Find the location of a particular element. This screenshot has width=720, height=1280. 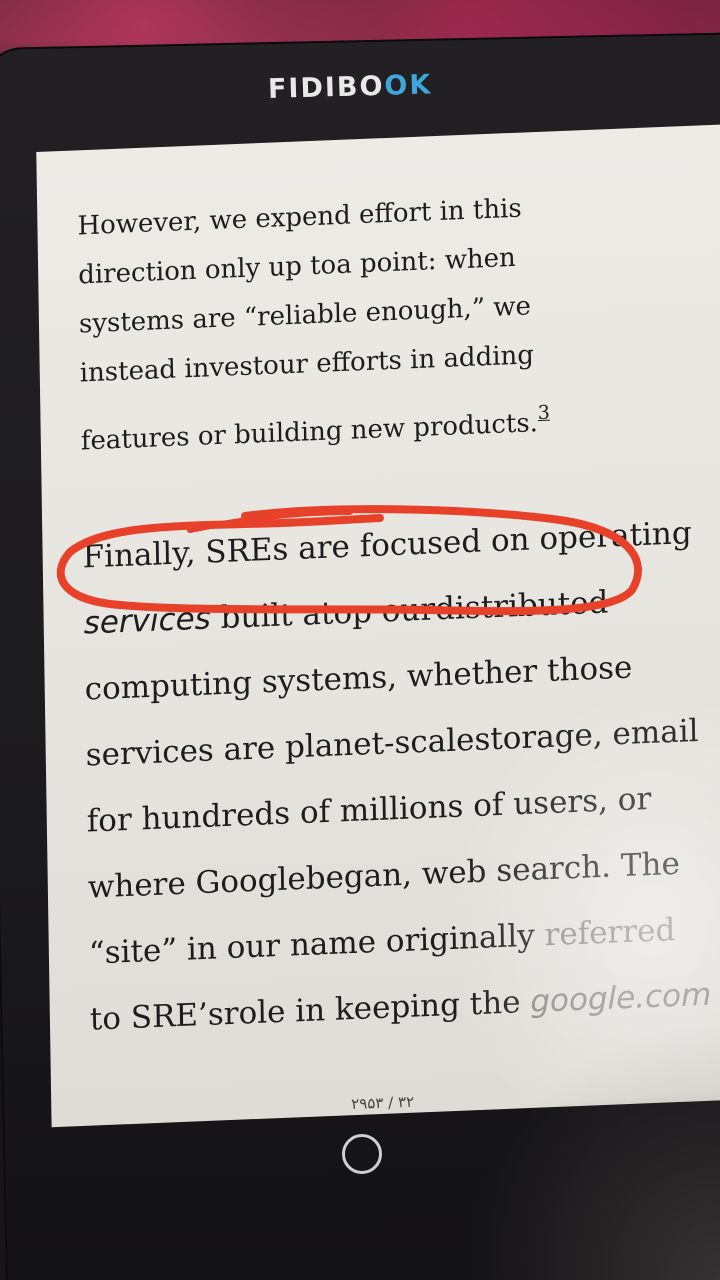

italic-term-google: google.com is located at coordinates (621, 998).